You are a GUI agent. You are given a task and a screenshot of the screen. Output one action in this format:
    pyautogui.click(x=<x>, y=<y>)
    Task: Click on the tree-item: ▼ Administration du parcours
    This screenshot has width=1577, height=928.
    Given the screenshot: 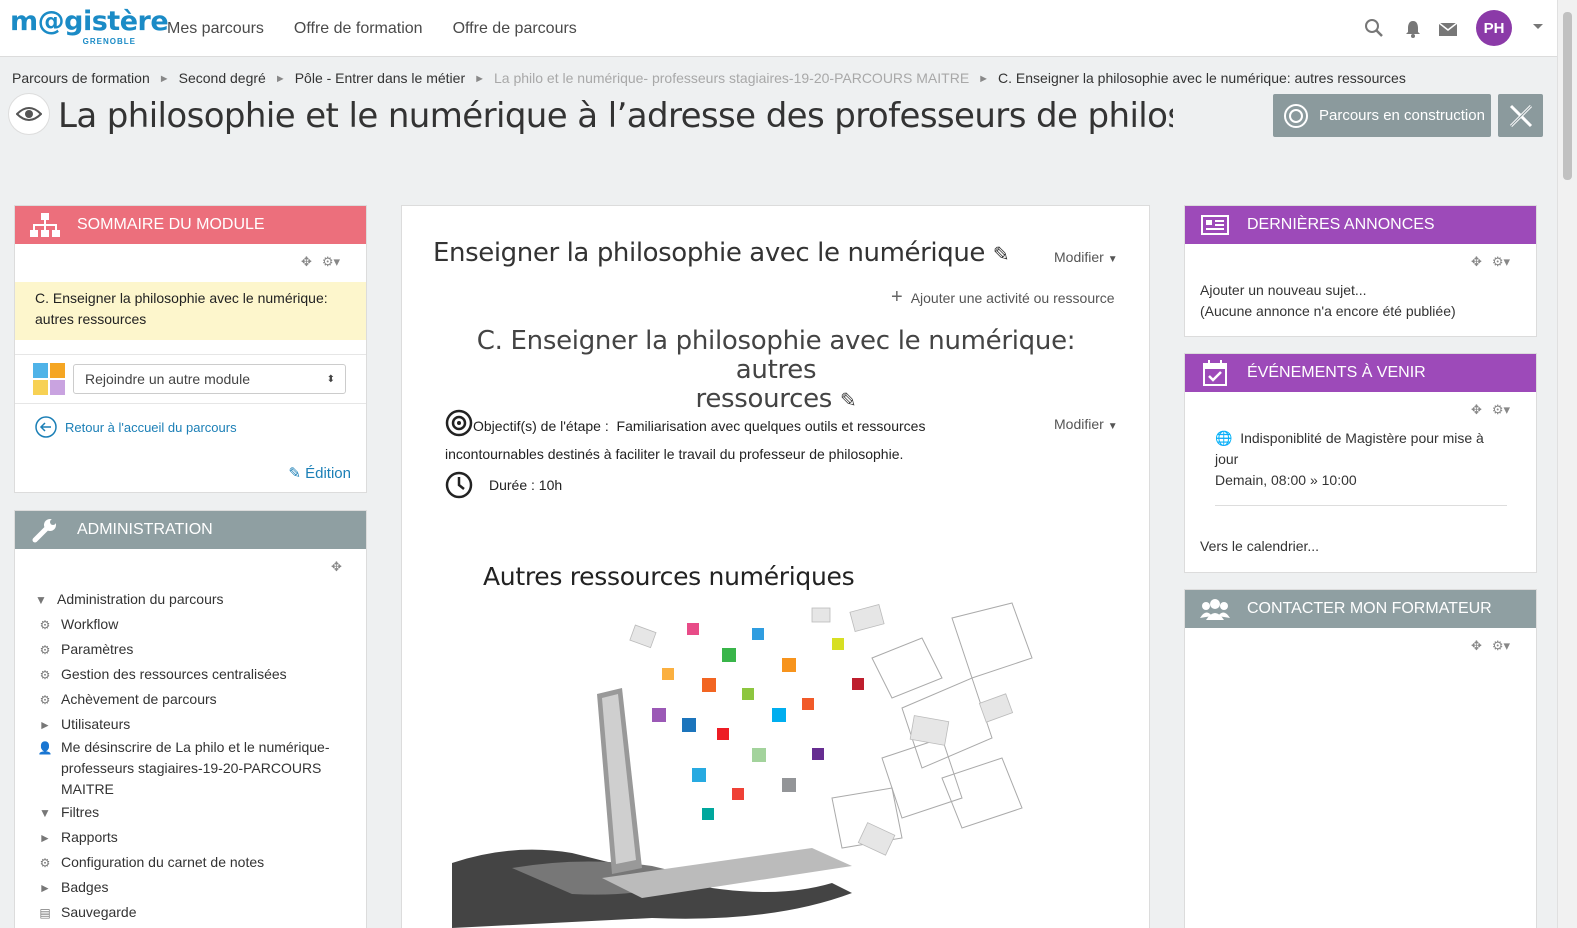 What is the action you would take?
    pyautogui.click(x=181, y=599)
    